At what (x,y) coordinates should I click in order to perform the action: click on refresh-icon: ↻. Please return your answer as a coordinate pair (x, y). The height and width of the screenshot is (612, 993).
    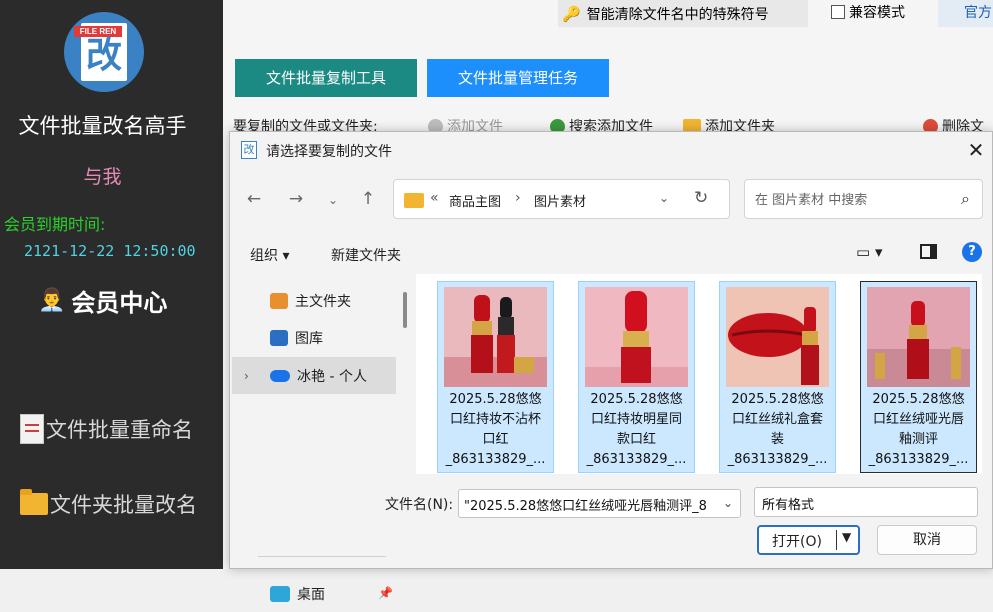
    Looking at the image, I should click on (701, 198).